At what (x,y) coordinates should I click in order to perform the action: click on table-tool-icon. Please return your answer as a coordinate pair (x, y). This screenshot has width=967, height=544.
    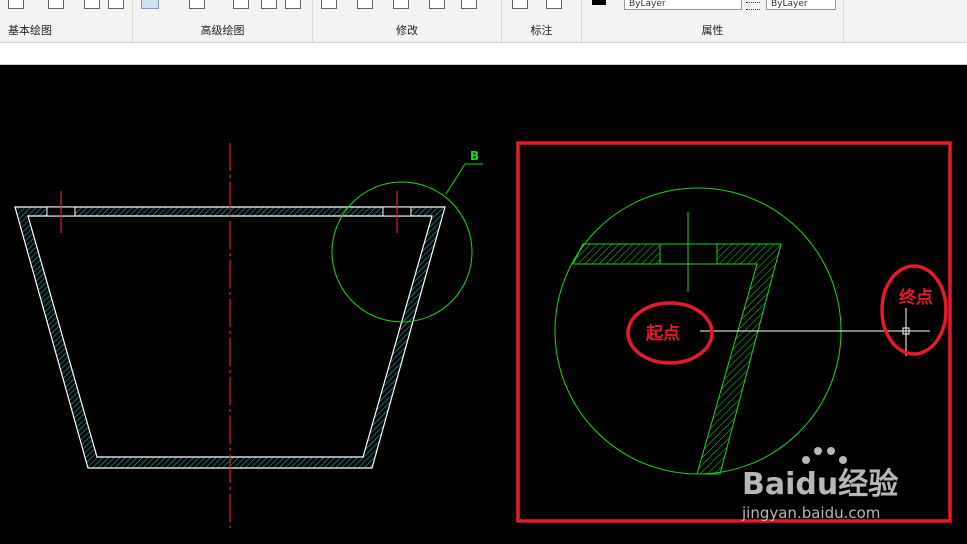
    Looking at the image, I should click on (269, 4).